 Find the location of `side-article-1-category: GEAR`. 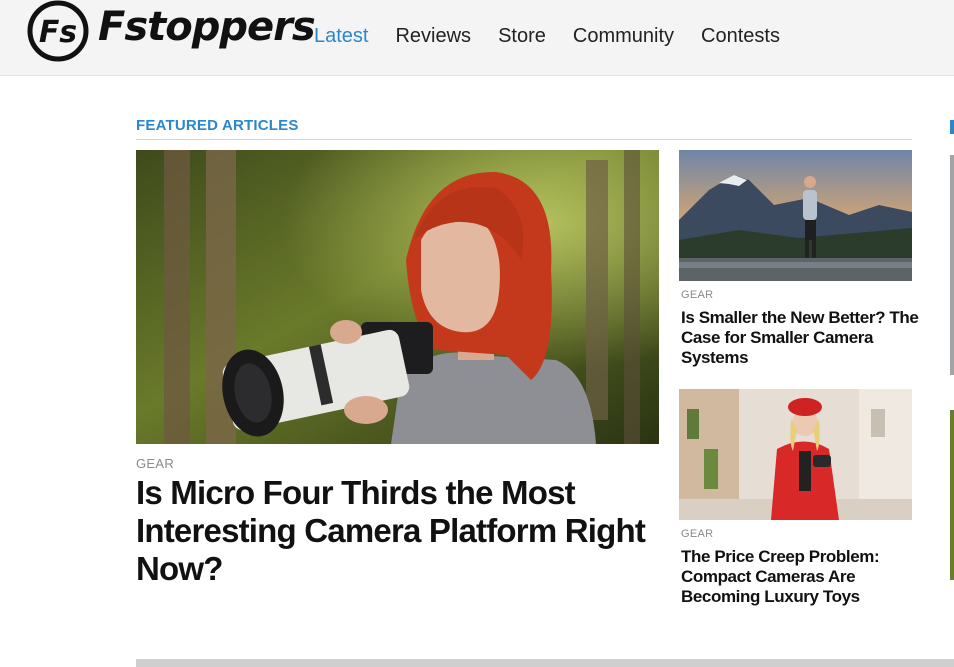

side-article-1-category: GEAR is located at coordinates (697, 295).